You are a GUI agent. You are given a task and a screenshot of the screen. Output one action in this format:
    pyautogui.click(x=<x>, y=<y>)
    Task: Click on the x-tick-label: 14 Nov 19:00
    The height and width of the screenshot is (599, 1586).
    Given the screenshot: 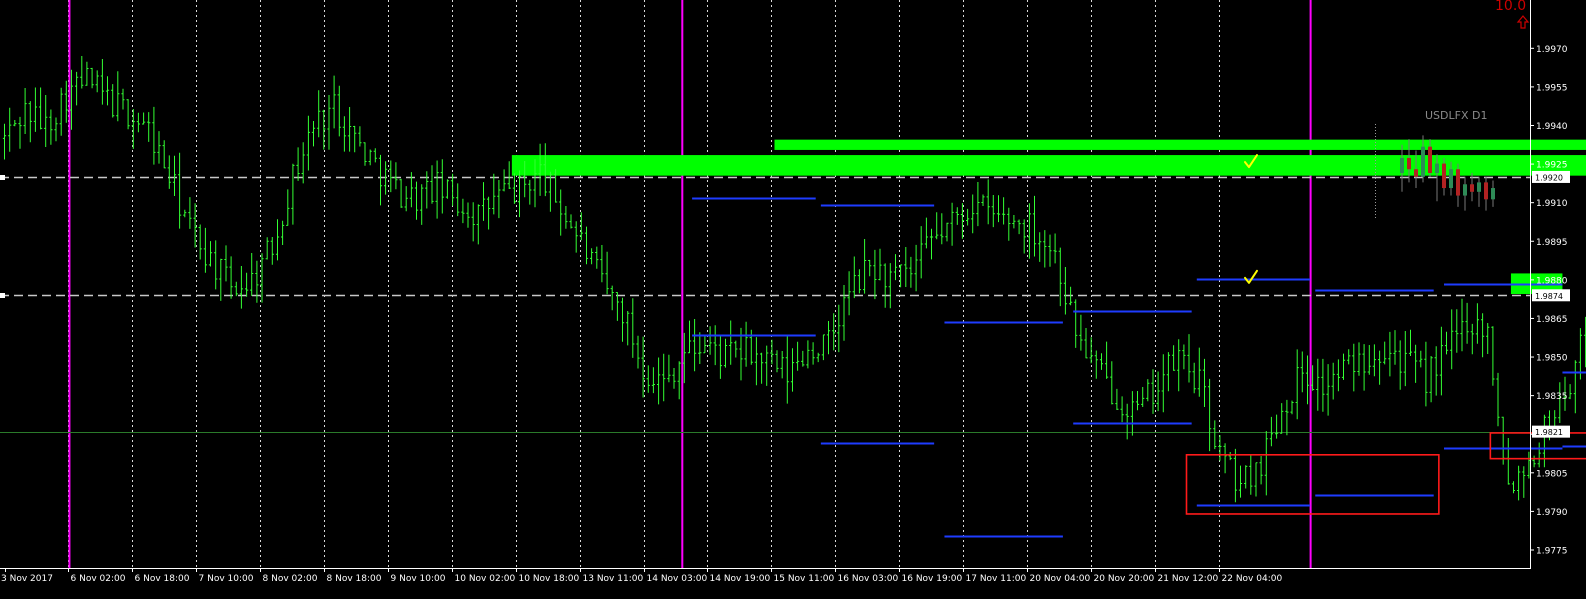 What is the action you would take?
    pyautogui.click(x=740, y=579)
    